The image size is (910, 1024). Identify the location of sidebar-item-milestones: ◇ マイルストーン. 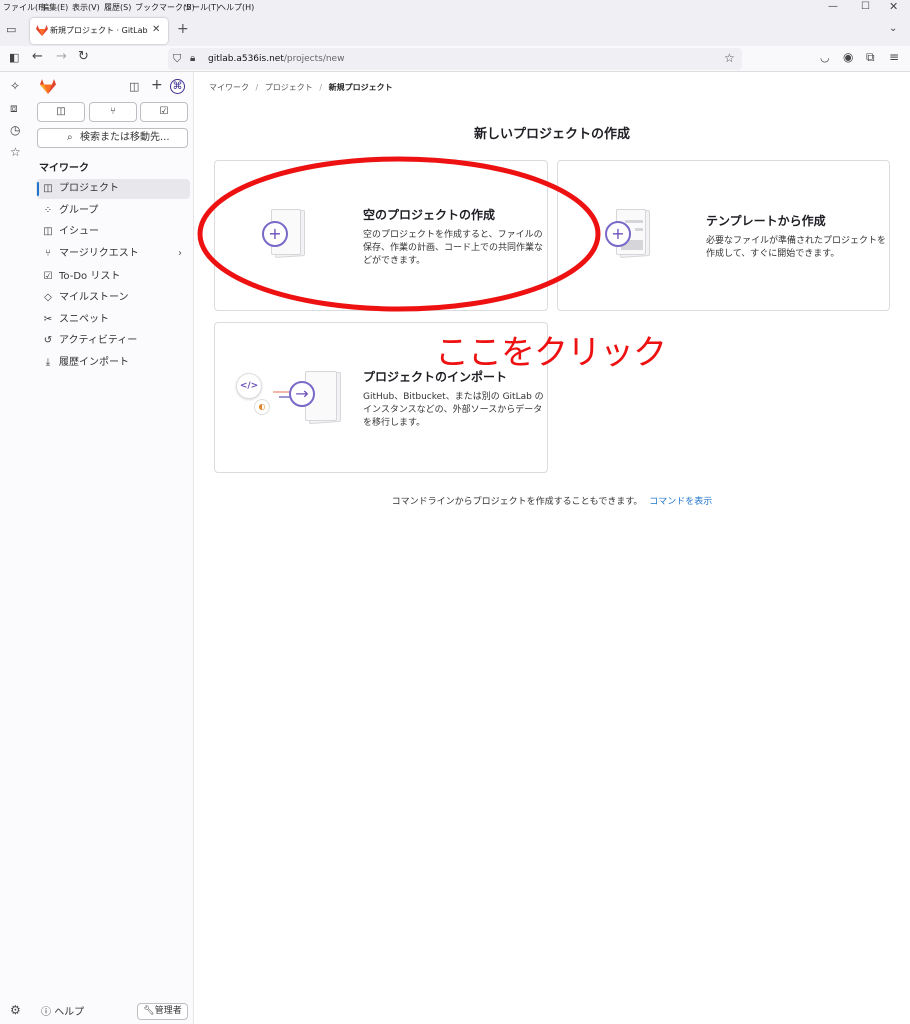
(113, 298).